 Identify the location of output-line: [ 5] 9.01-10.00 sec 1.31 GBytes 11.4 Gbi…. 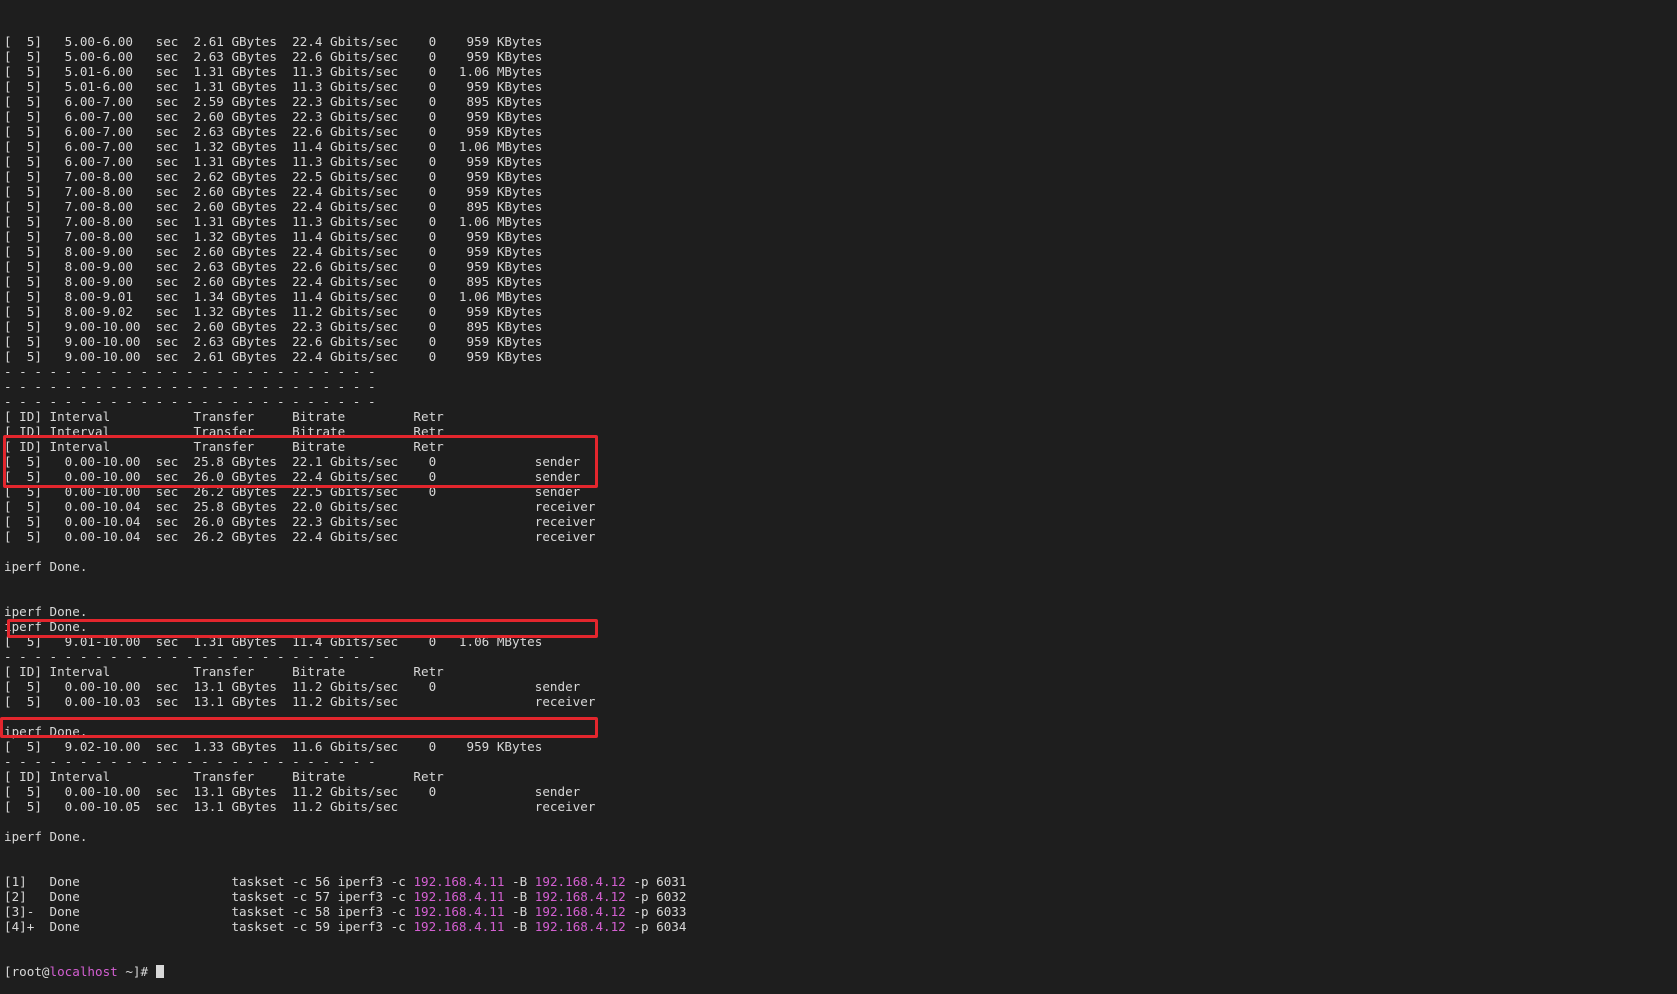
(273, 641).